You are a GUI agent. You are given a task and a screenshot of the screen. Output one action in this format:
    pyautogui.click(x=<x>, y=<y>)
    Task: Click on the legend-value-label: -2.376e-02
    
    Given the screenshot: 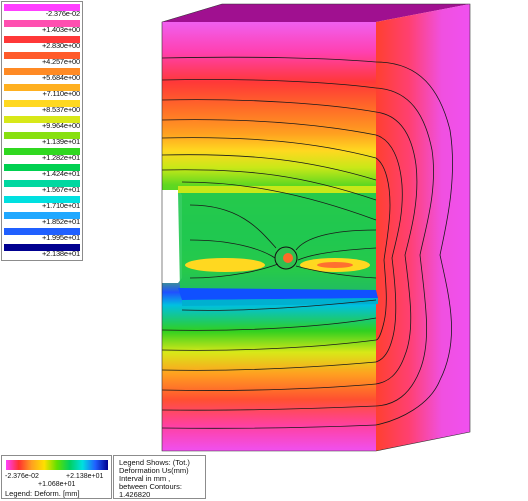 What is the action you would take?
    pyautogui.click(x=62, y=13)
    